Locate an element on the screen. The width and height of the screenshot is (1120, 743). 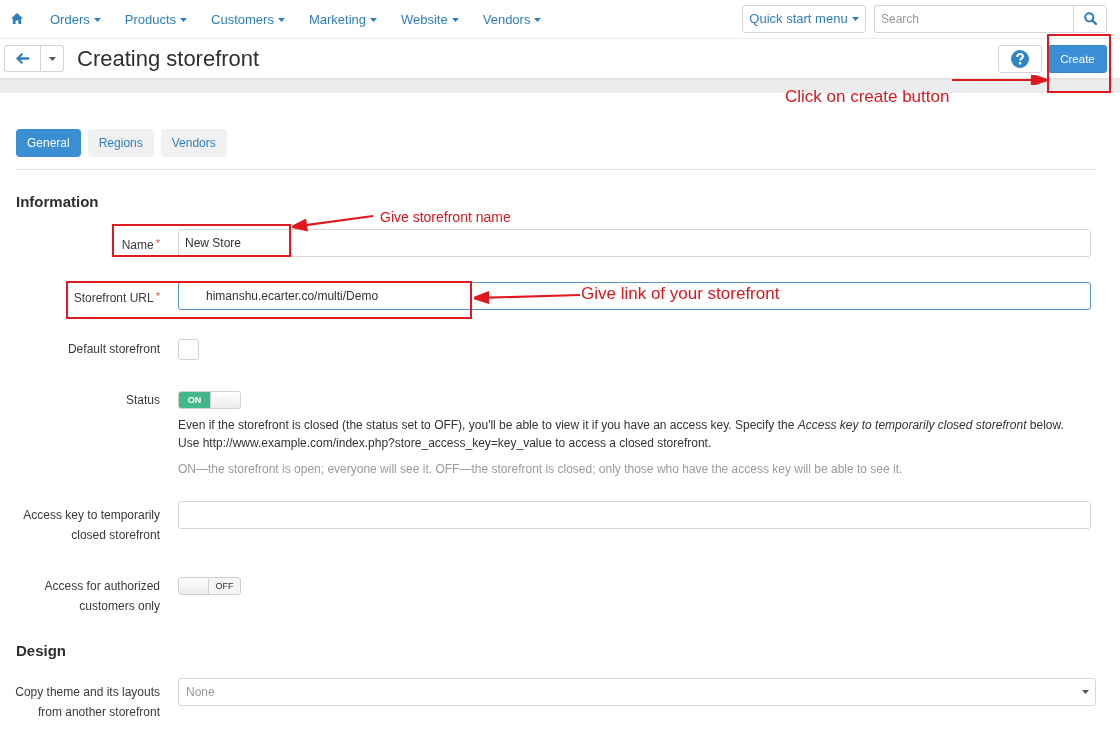
toggle-switch: OFF is located at coordinates (209, 586).